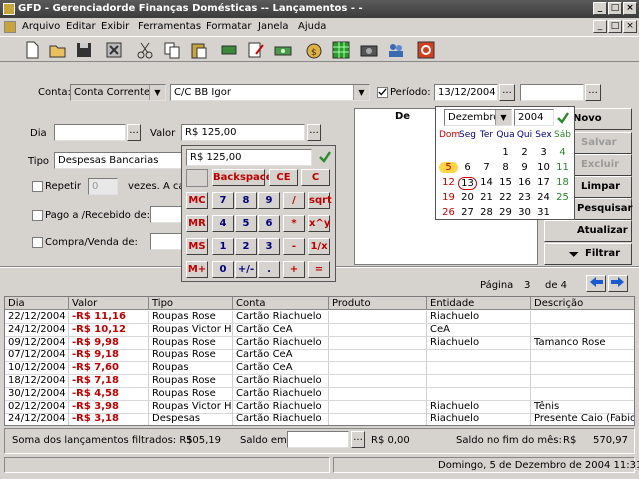 The height and width of the screenshot is (479, 639). I want to click on calc-key: 7, so click(223, 200).